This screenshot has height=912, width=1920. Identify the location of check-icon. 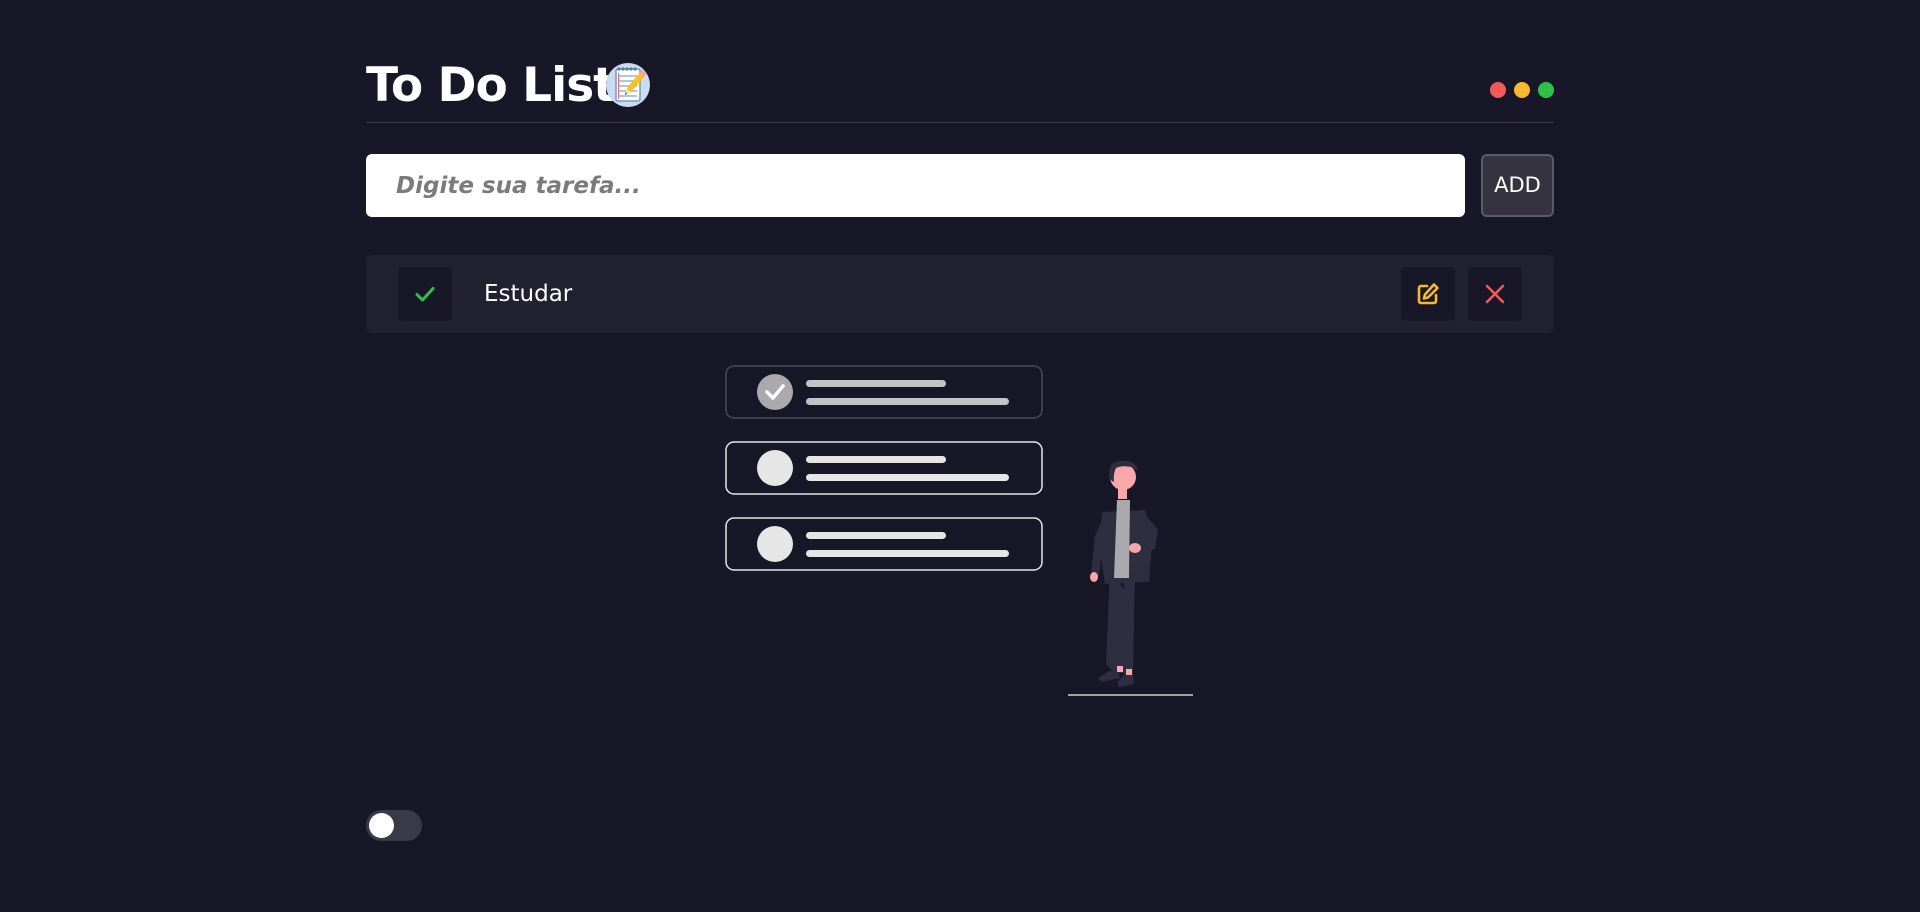
(425, 294).